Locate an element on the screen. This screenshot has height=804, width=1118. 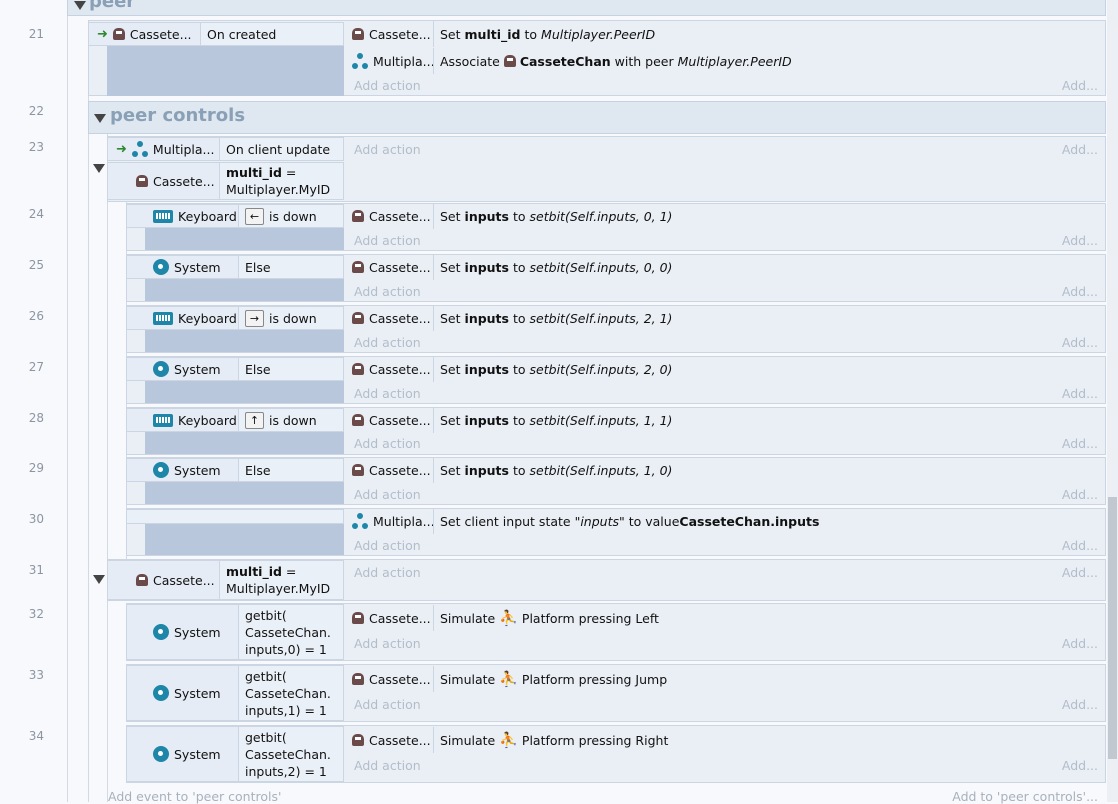
line-number: 23 is located at coordinates (36, 147).